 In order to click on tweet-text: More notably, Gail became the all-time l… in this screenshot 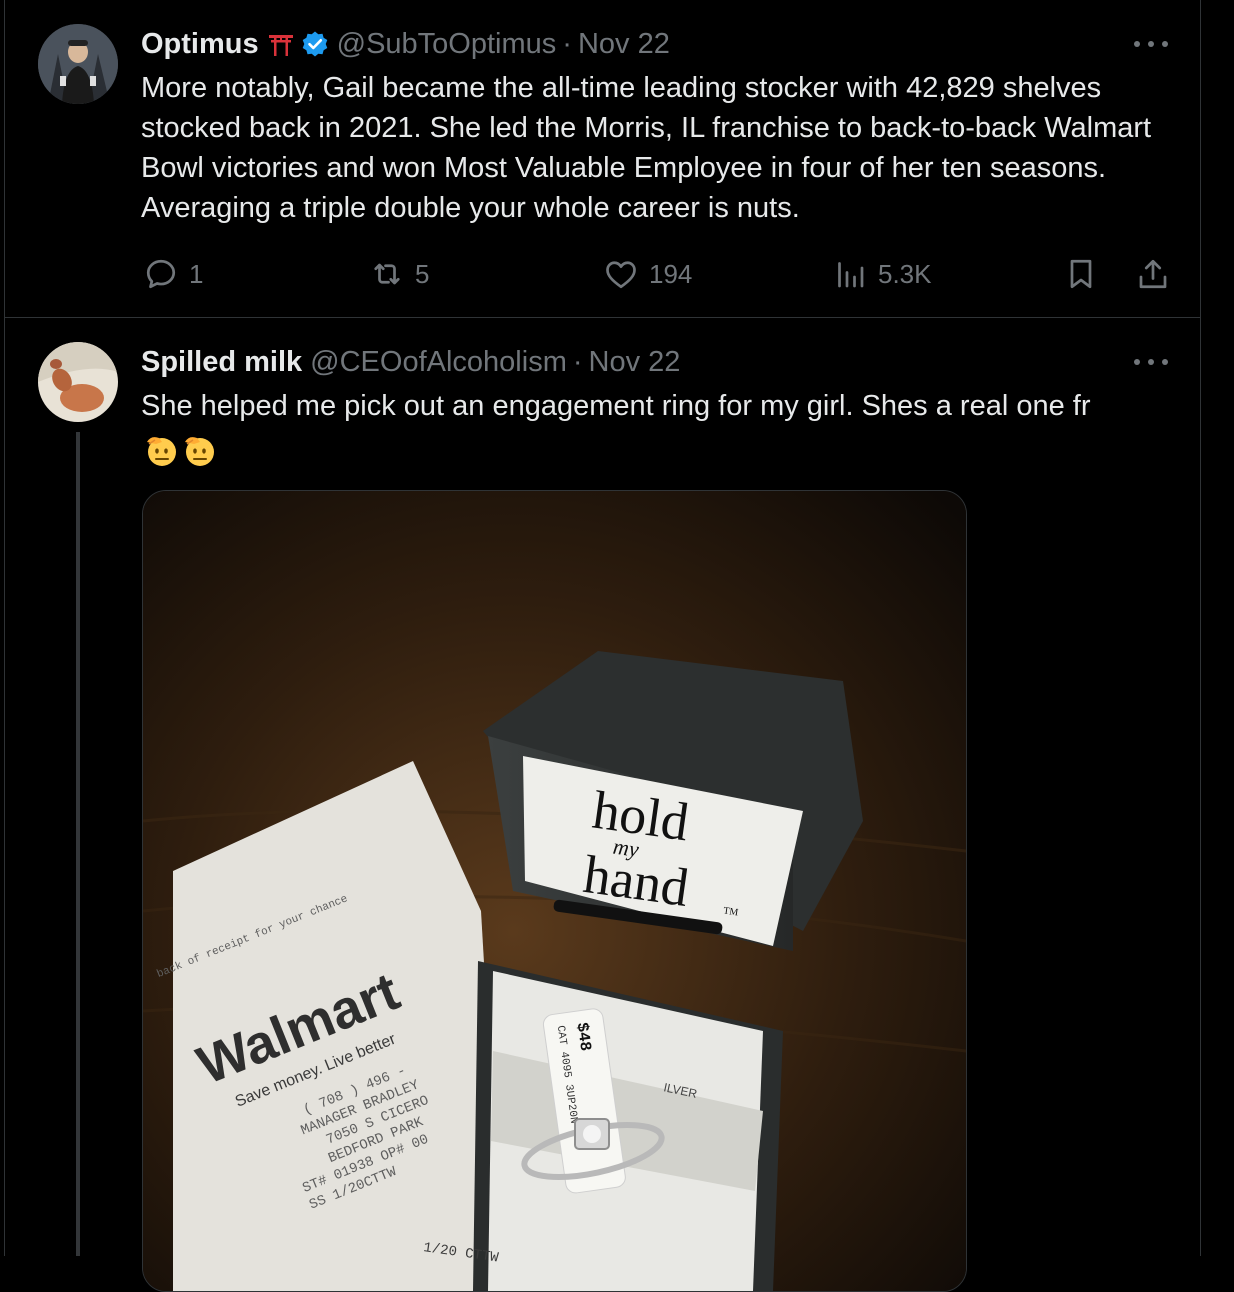, I will do `click(646, 148)`.